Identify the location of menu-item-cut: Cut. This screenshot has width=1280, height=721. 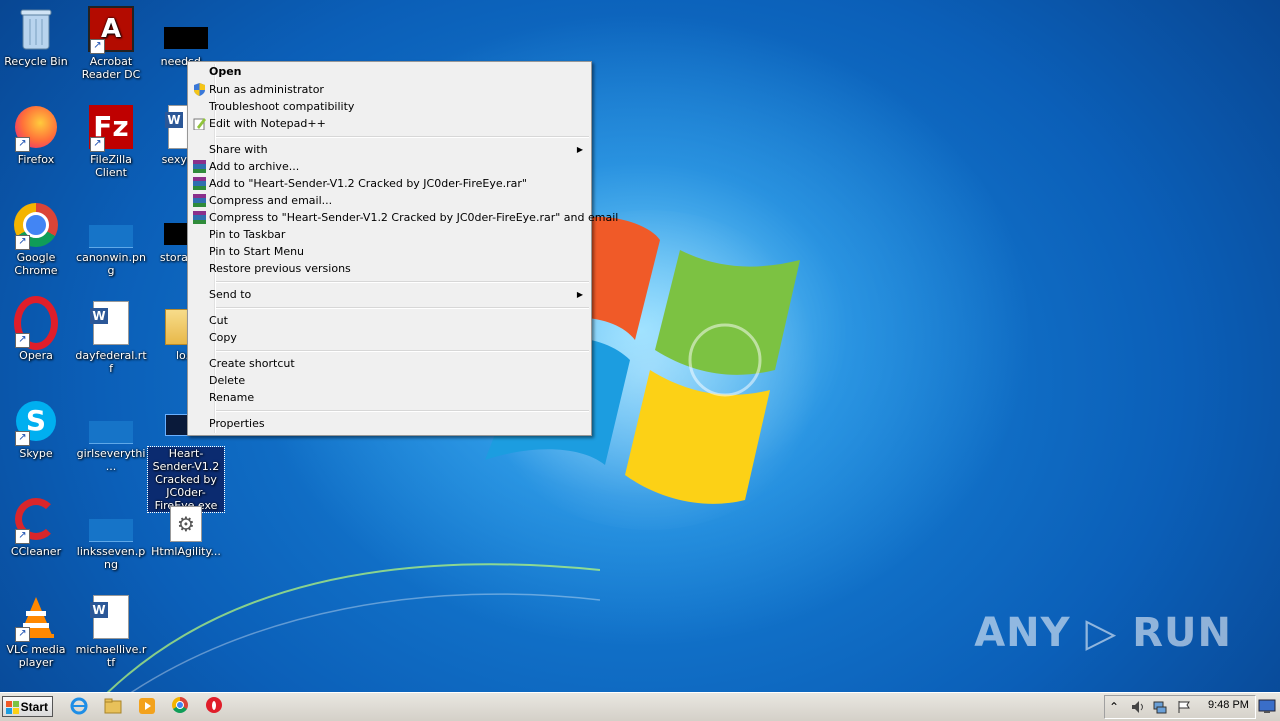
(389, 320).